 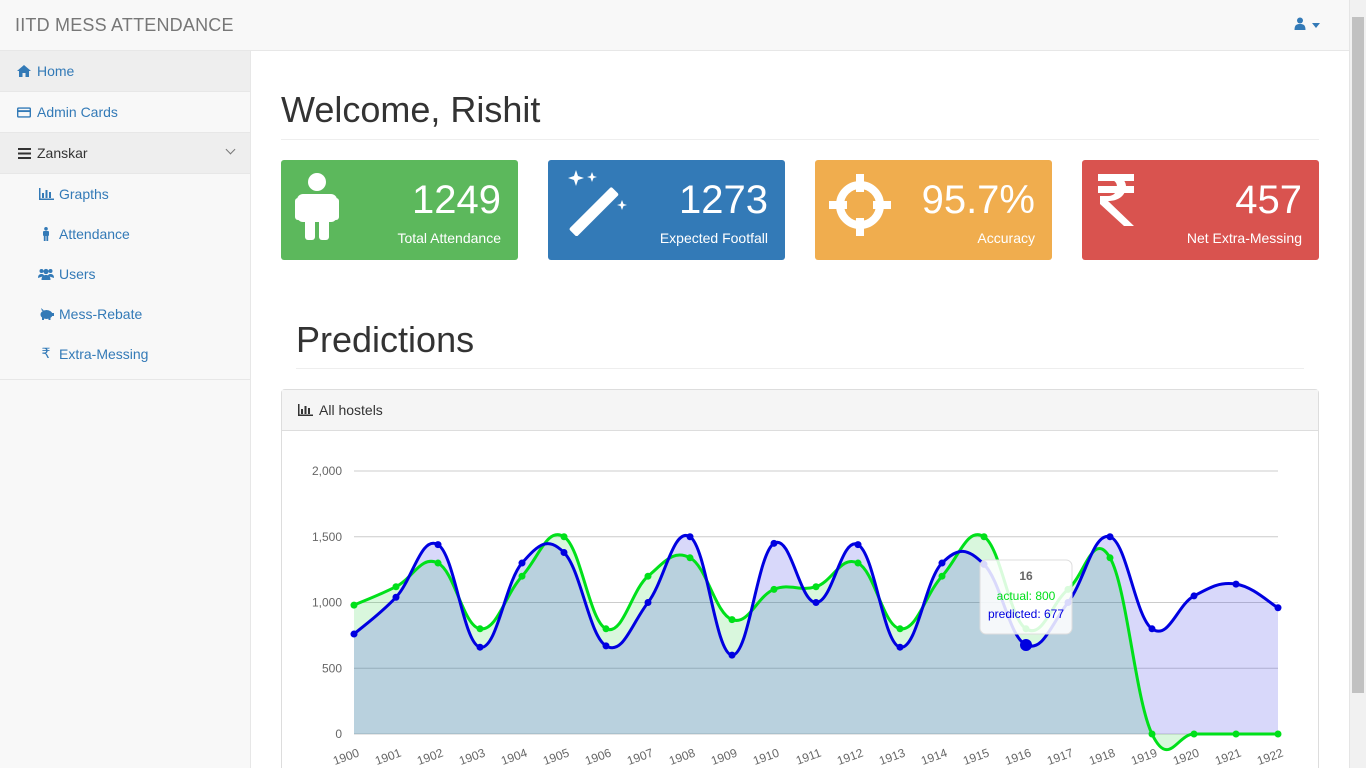 I want to click on stat-label: Accuracy, so click(x=1006, y=238).